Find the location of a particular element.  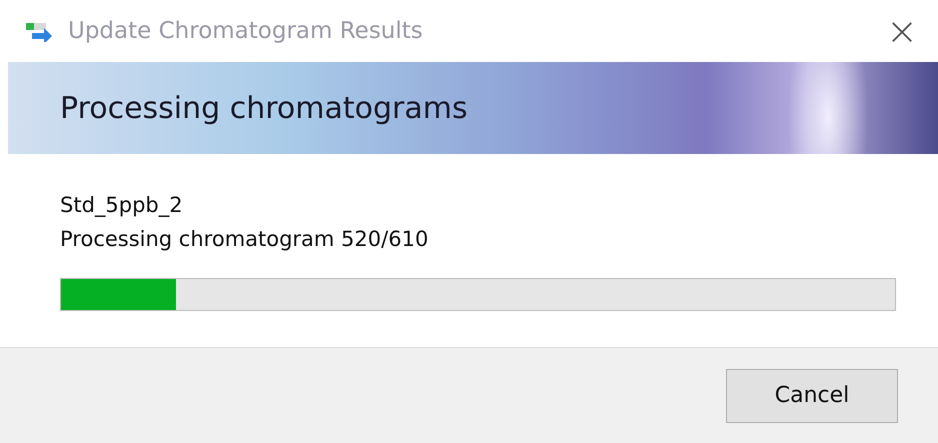

item-name: Std_5ppb_2 is located at coordinates (122, 205).